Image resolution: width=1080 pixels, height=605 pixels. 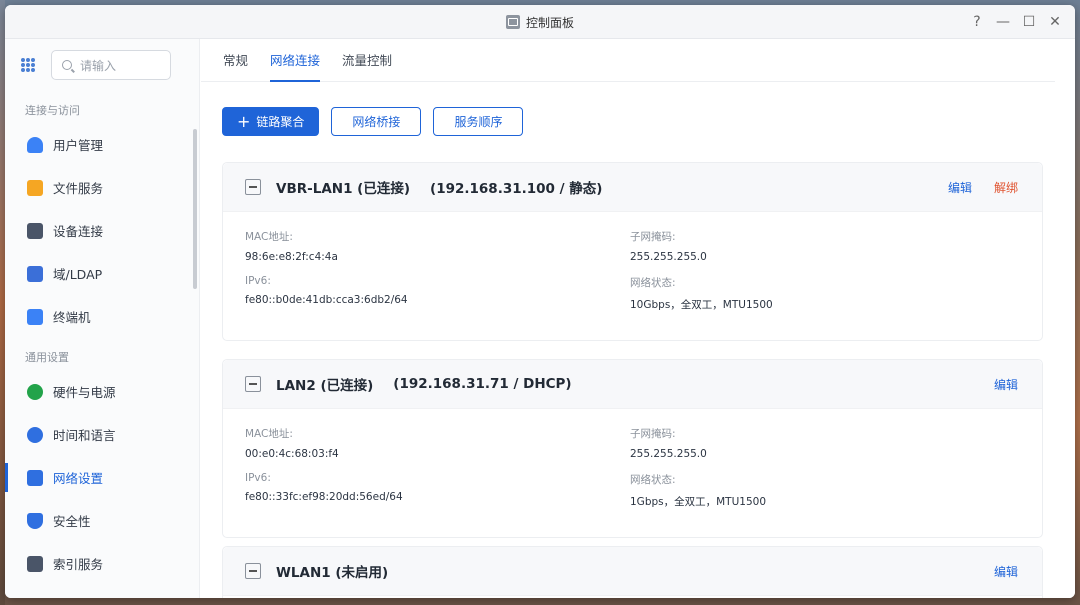 I want to click on globe-icon, so click(x=35, y=434).